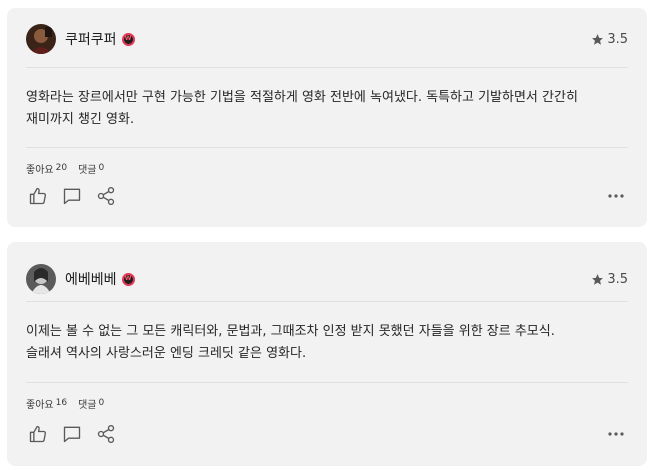  I want to click on comment-header: 쿠퍼쿠퍼 W 3.5, so click(327, 39).